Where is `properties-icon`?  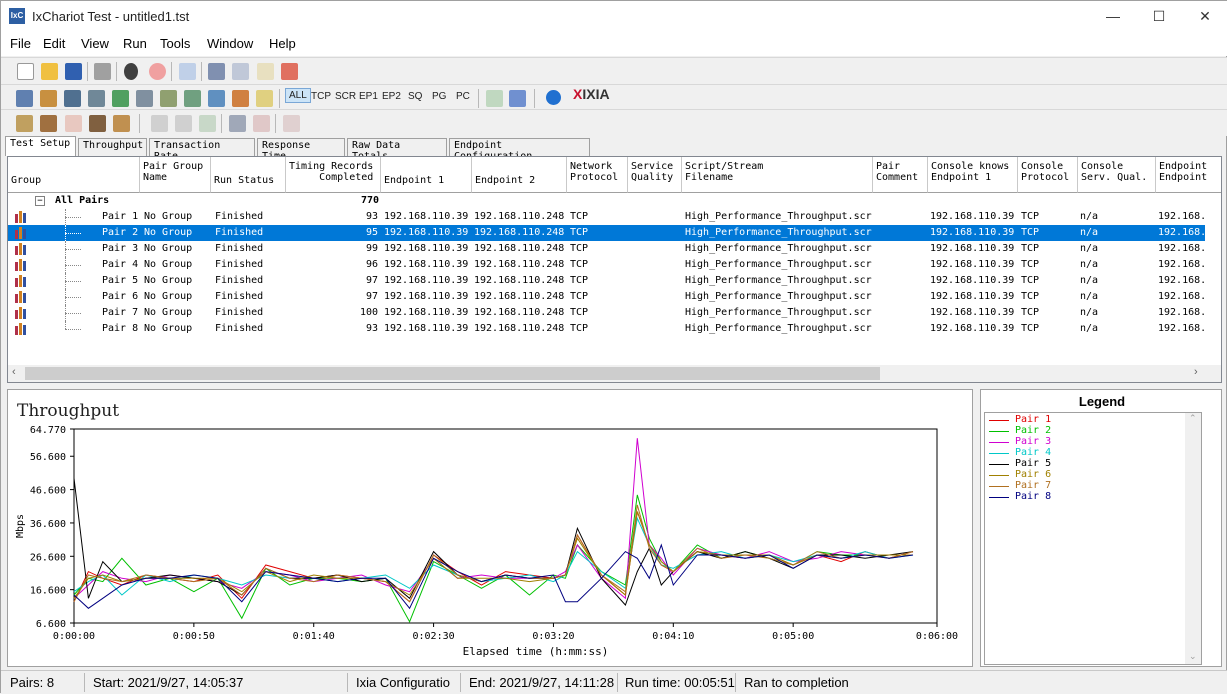 properties-icon is located at coordinates (291, 123).